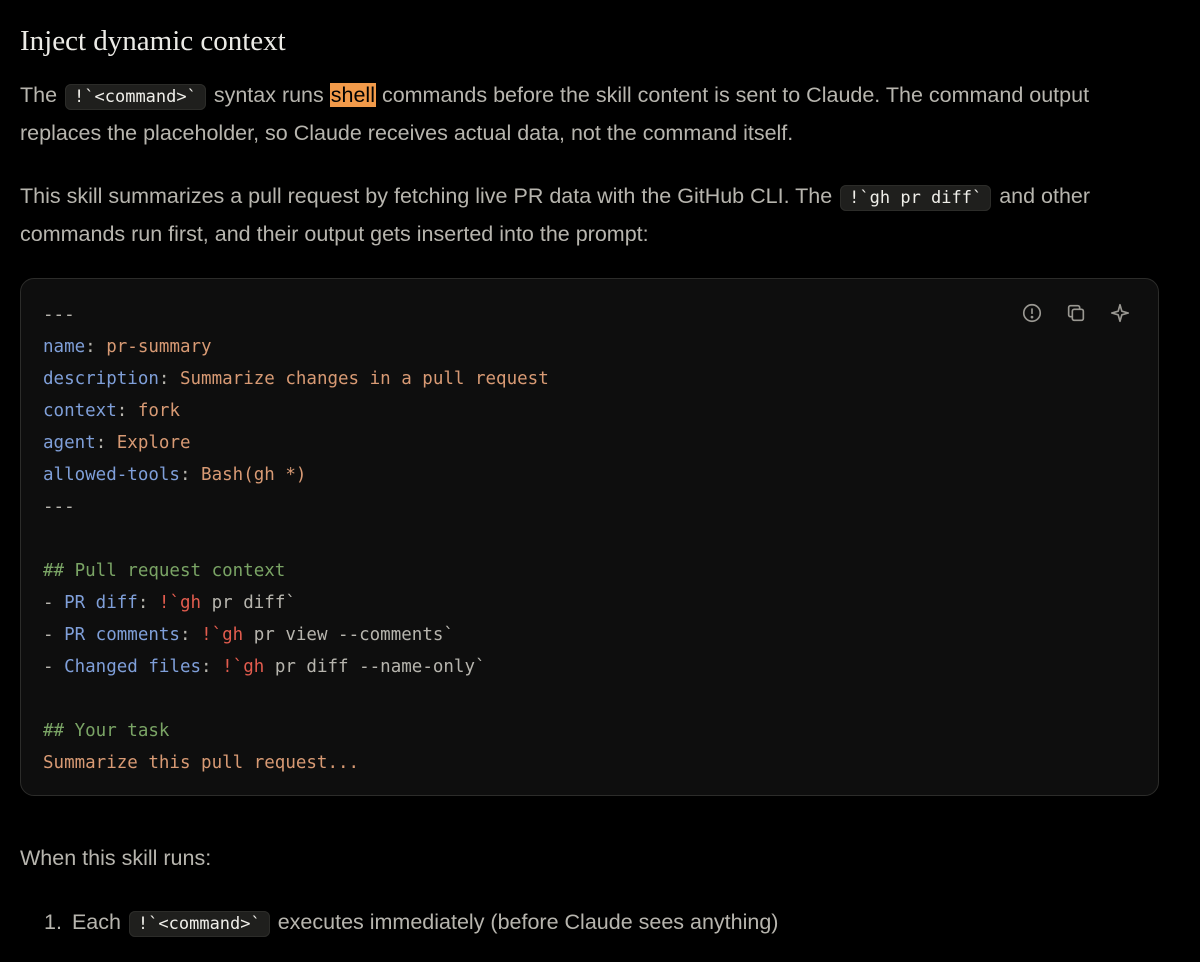 Image resolution: width=1200 pixels, height=962 pixels. What do you see at coordinates (53, 922) in the screenshot?
I see `list-number: 1.` at bounding box center [53, 922].